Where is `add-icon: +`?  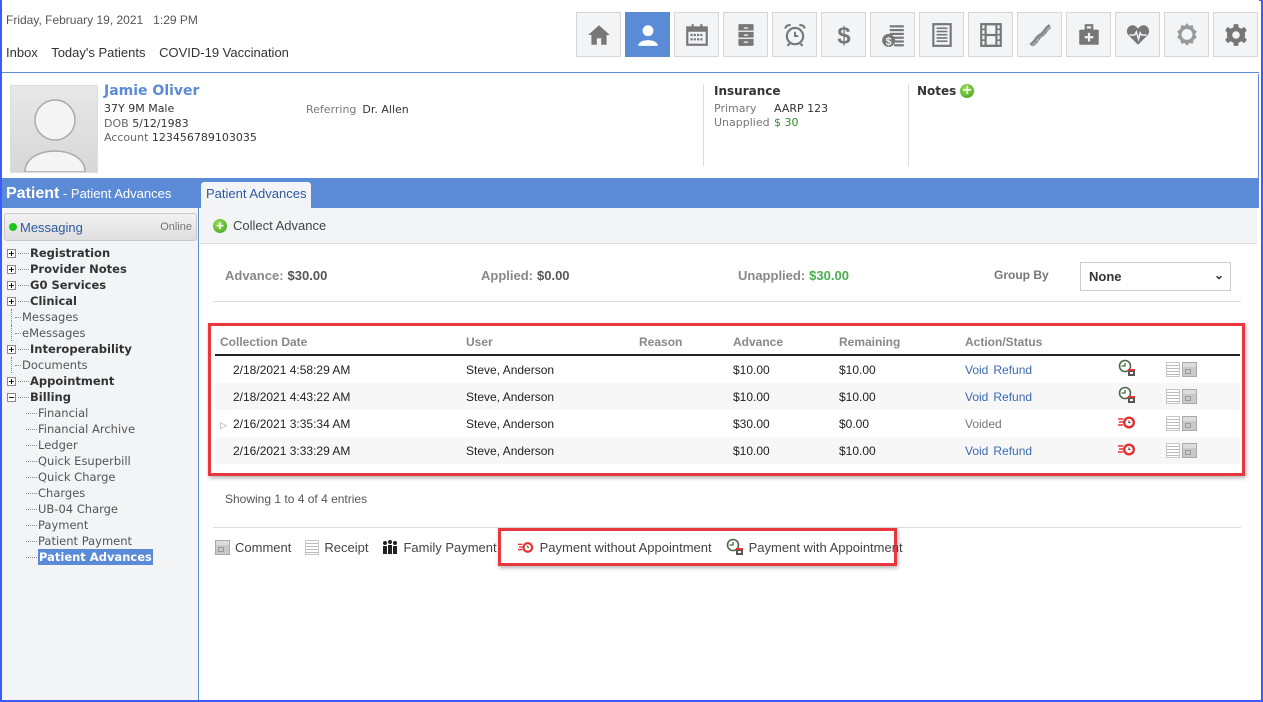 add-icon: + is located at coordinates (220, 225).